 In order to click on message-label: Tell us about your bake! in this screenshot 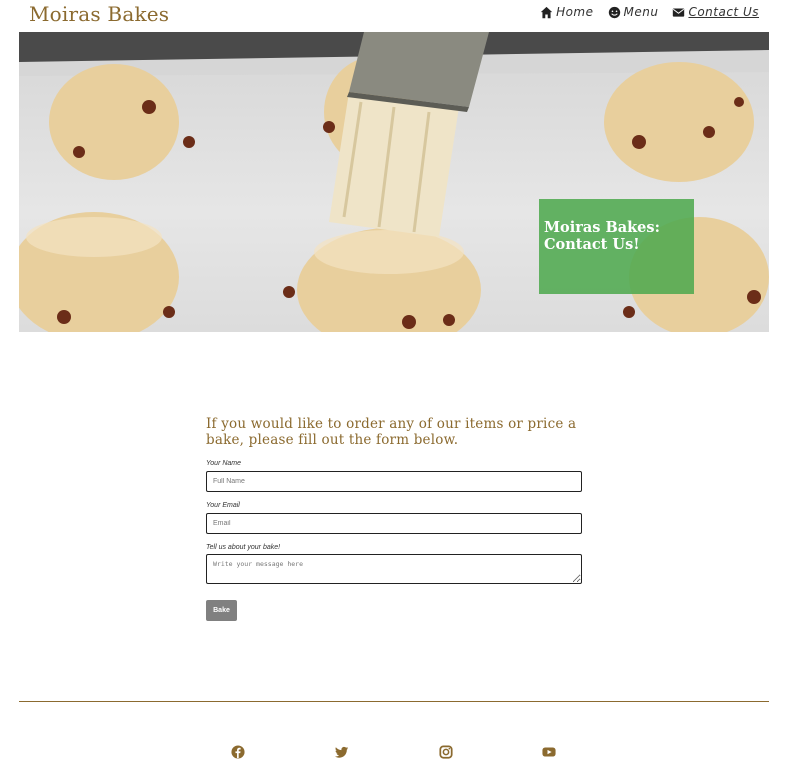, I will do `click(243, 547)`.